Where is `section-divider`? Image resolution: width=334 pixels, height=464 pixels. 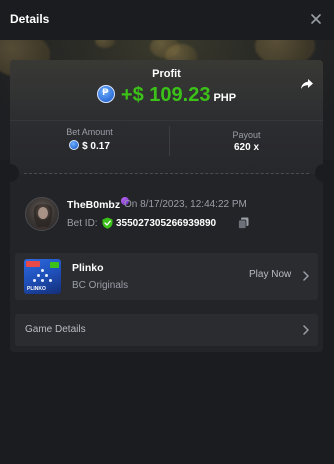 section-divider is located at coordinates (166, 120).